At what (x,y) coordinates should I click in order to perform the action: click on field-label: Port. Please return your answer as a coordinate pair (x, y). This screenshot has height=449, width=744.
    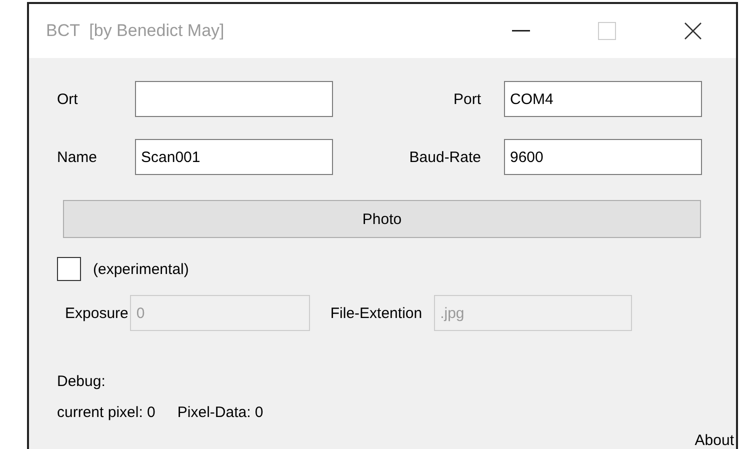
    Looking at the image, I should click on (467, 99).